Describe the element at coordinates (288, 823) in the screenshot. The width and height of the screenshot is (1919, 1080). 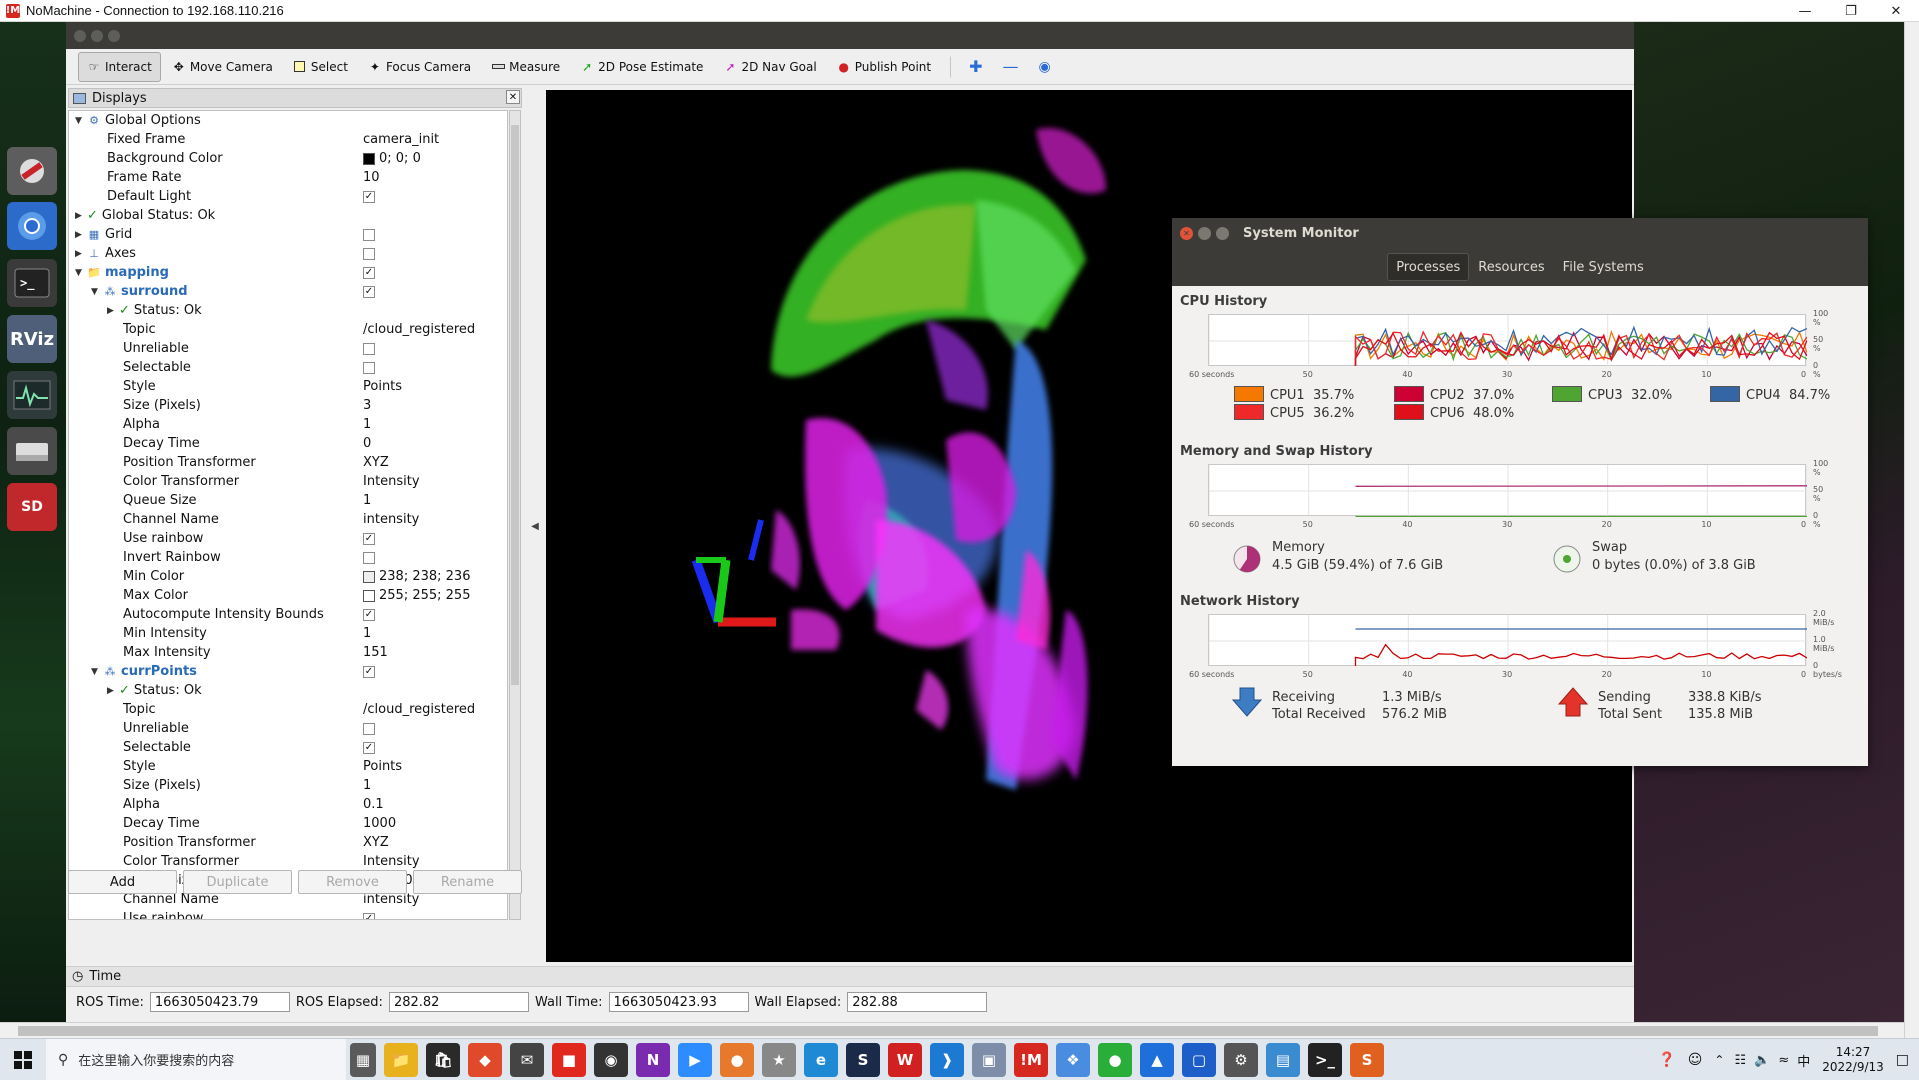
I see `display-row: Decay Time 1000` at that location.